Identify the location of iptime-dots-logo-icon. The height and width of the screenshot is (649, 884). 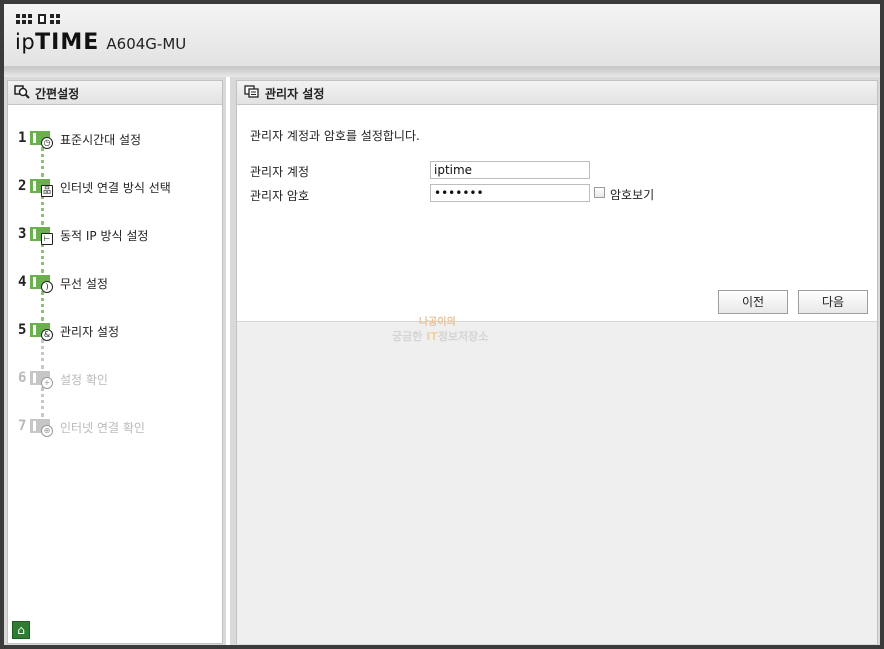
(38, 20).